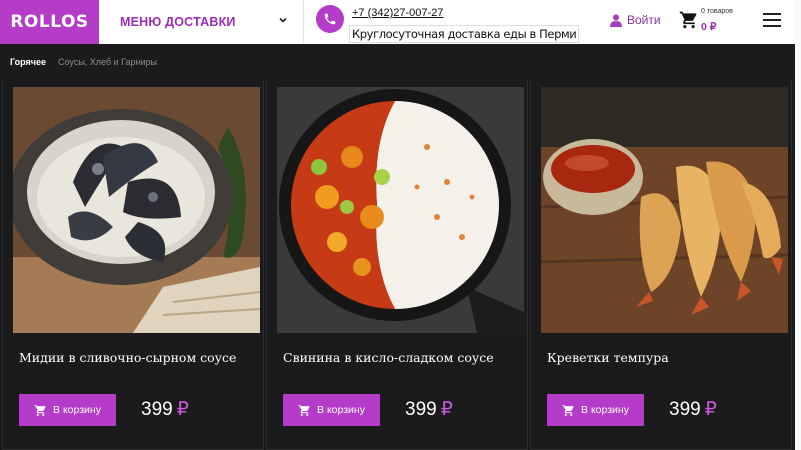 This screenshot has width=801, height=450. I want to click on tab-sauces-bread-sides: Соусы, Хлеб и Гарниры, so click(107, 62).